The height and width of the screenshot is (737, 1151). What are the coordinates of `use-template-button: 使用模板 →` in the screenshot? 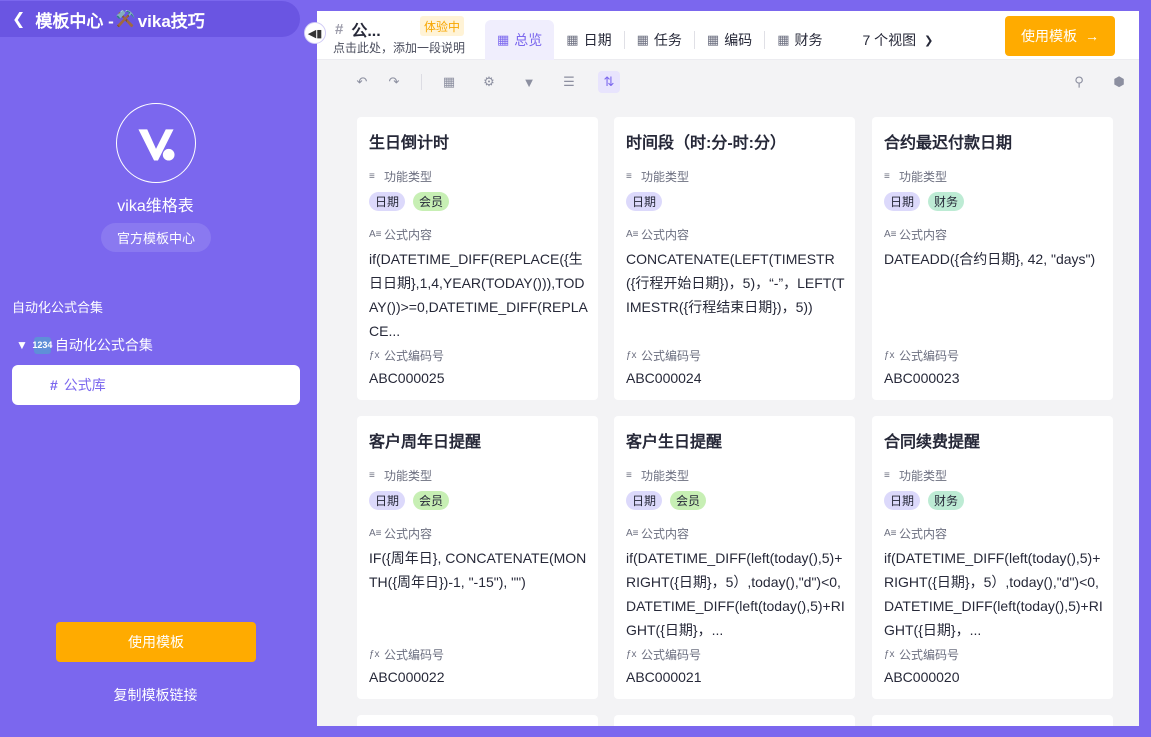 It's located at (1060, 36).